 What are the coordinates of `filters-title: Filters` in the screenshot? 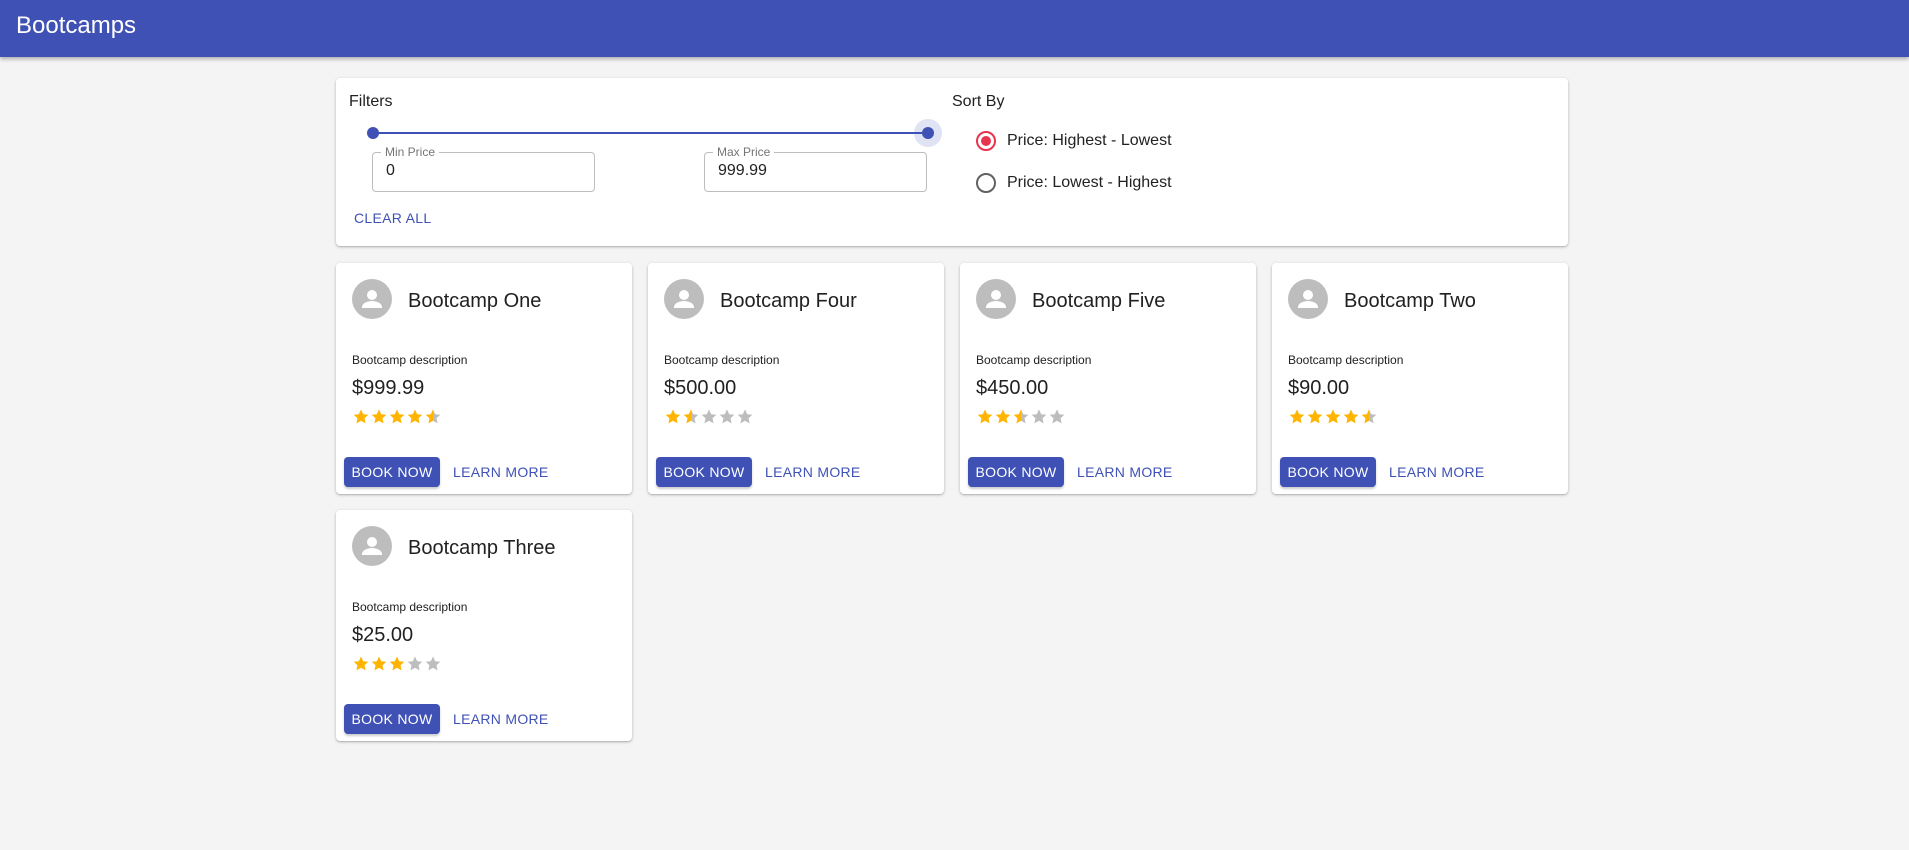 It's located at (371, 101).